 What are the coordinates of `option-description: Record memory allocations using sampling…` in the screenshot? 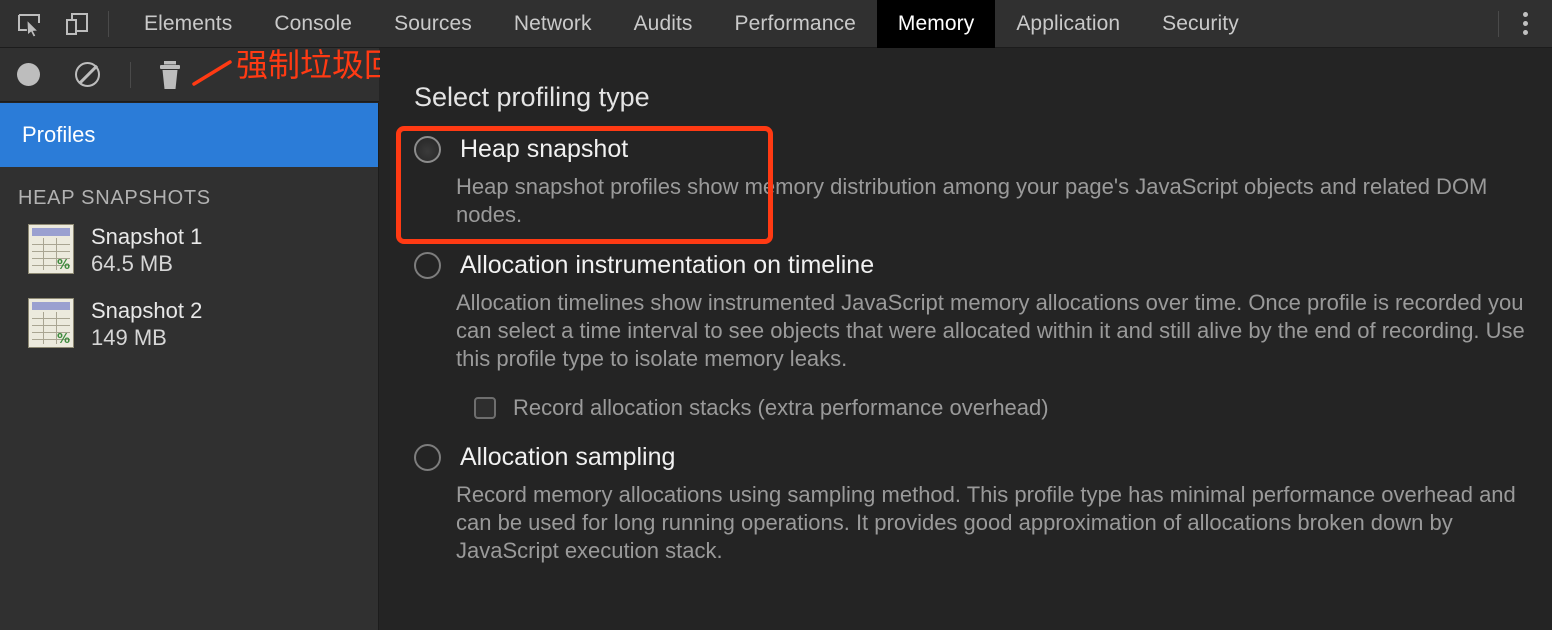 It's located at (986, 522).